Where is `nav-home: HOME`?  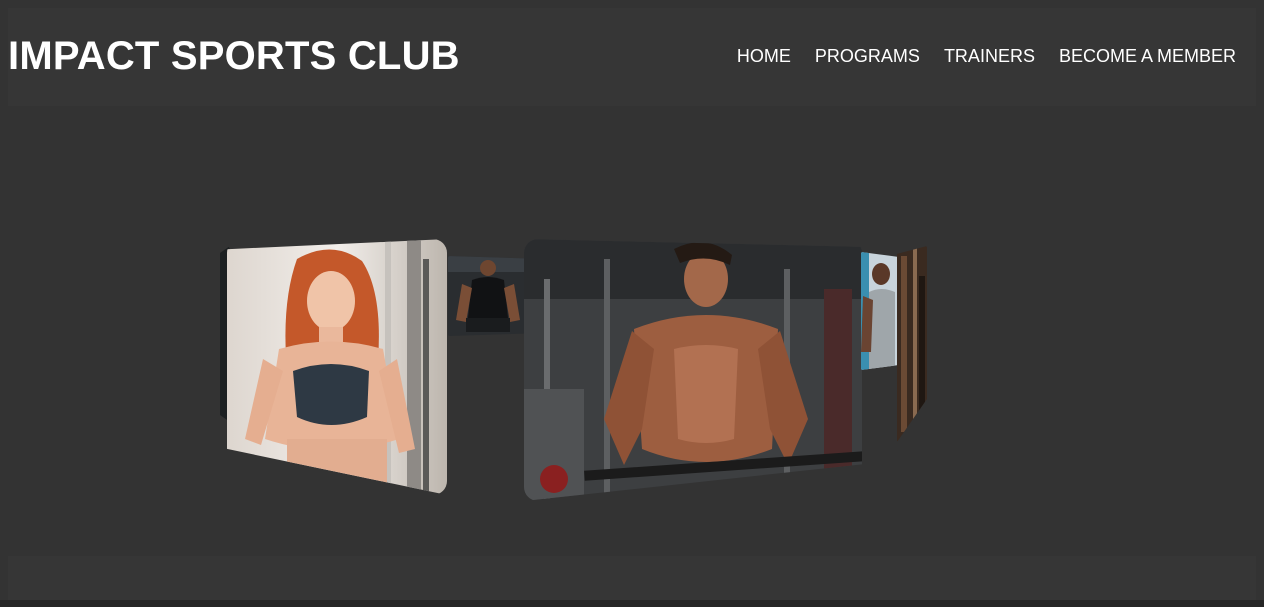 nav-home: HOME is located at coordinates (764, 56).